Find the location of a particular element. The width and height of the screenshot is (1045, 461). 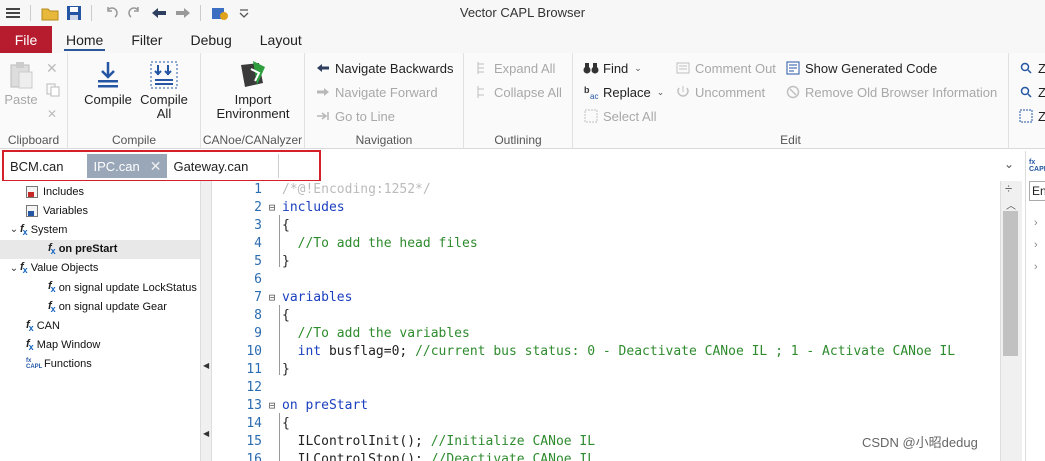

splitter: ◀ ◀ is located at coordinates (206, 321).